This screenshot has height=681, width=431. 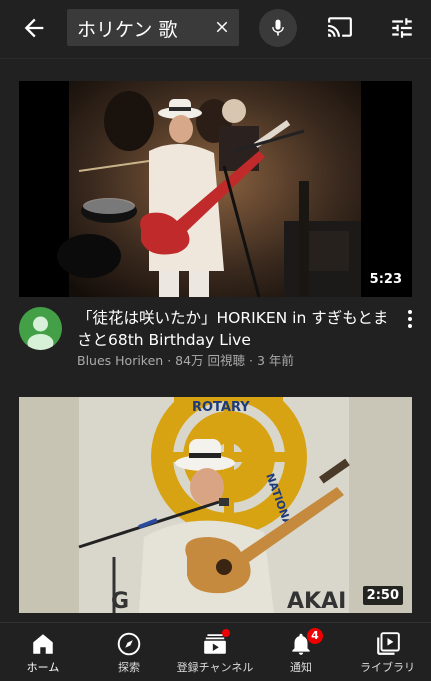 What do you see at coordinates (340, 27) in the screenshot?
I see `cast-icon` at bounding box center [340, 27].